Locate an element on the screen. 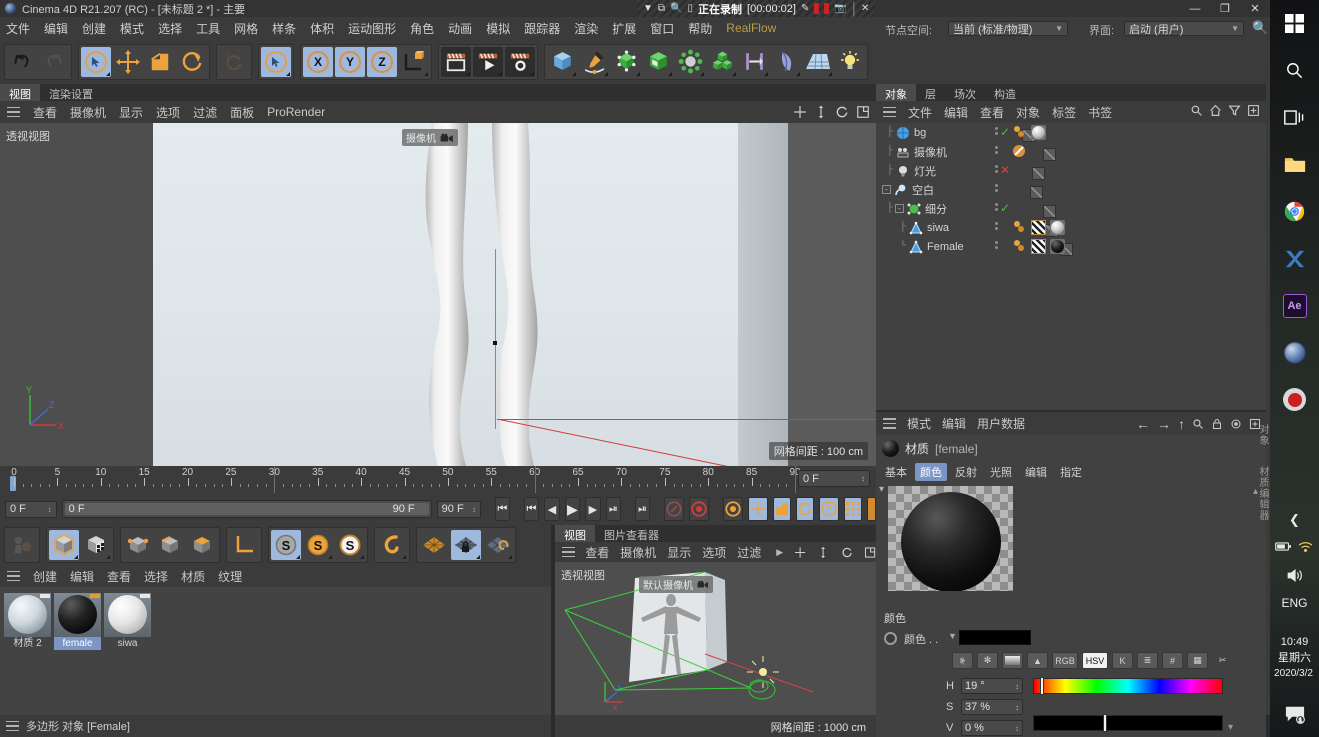 The width and height of the screenshot is (1319, 737). menu-item-volume: 体积 is located at coordinates (322, 28).